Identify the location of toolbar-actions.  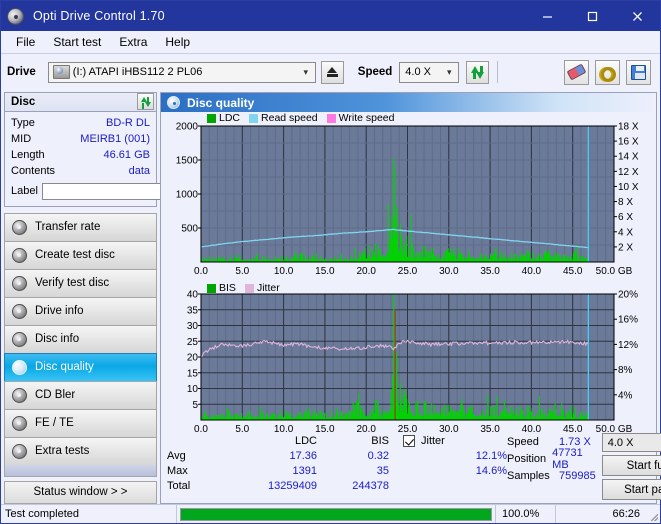
(609, 72).